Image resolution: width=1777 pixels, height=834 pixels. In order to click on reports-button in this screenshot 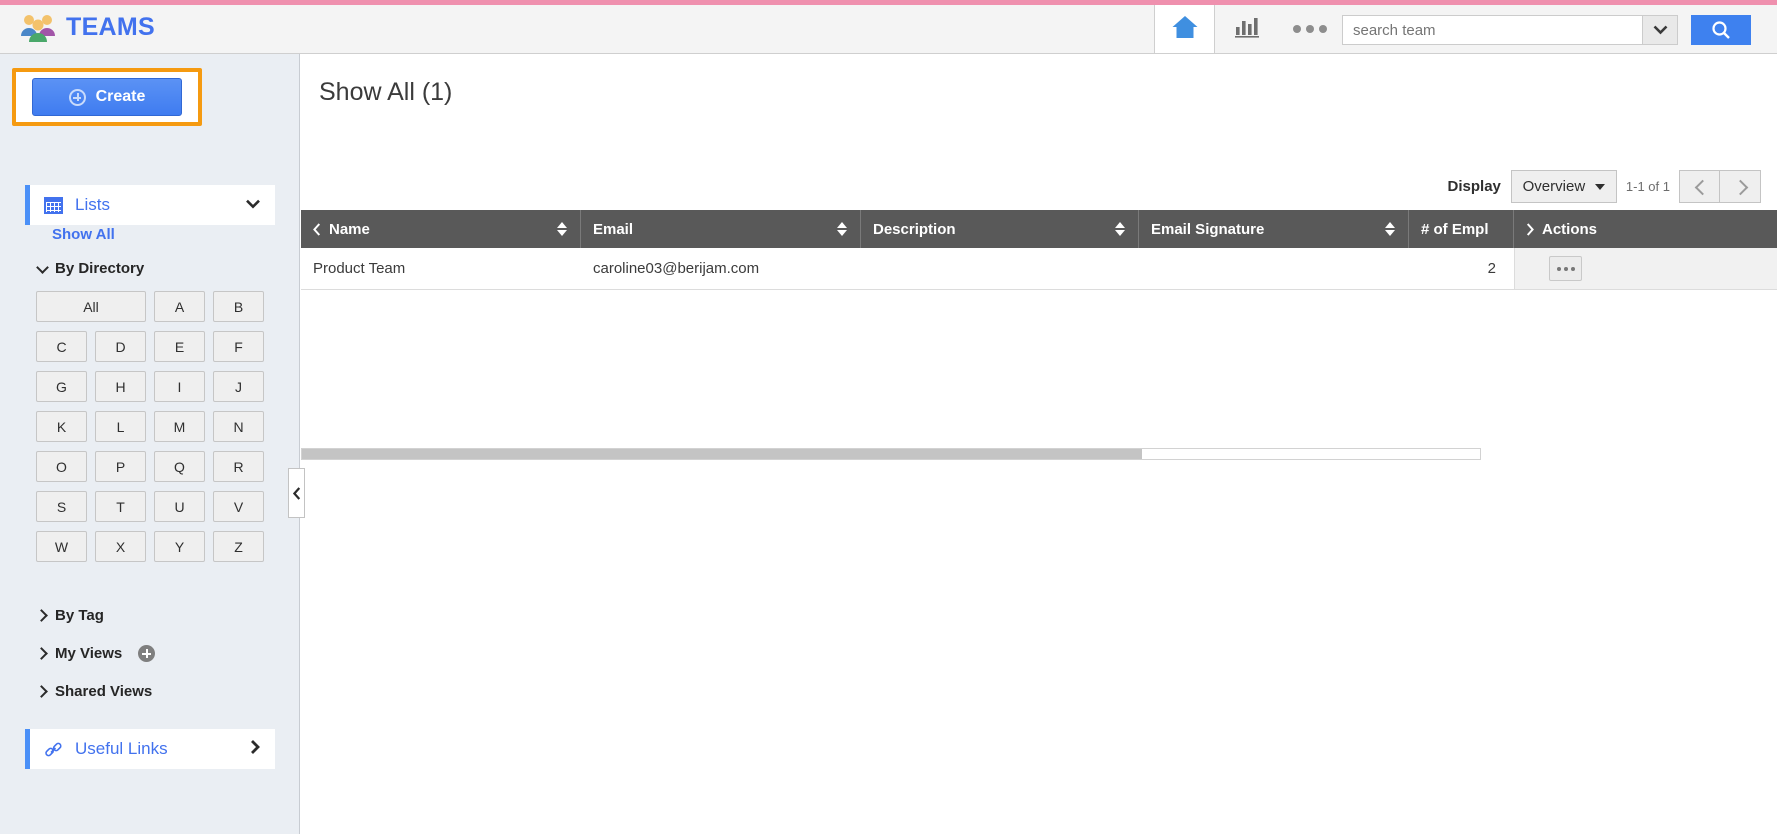, I will do `click(1246, 29)`.